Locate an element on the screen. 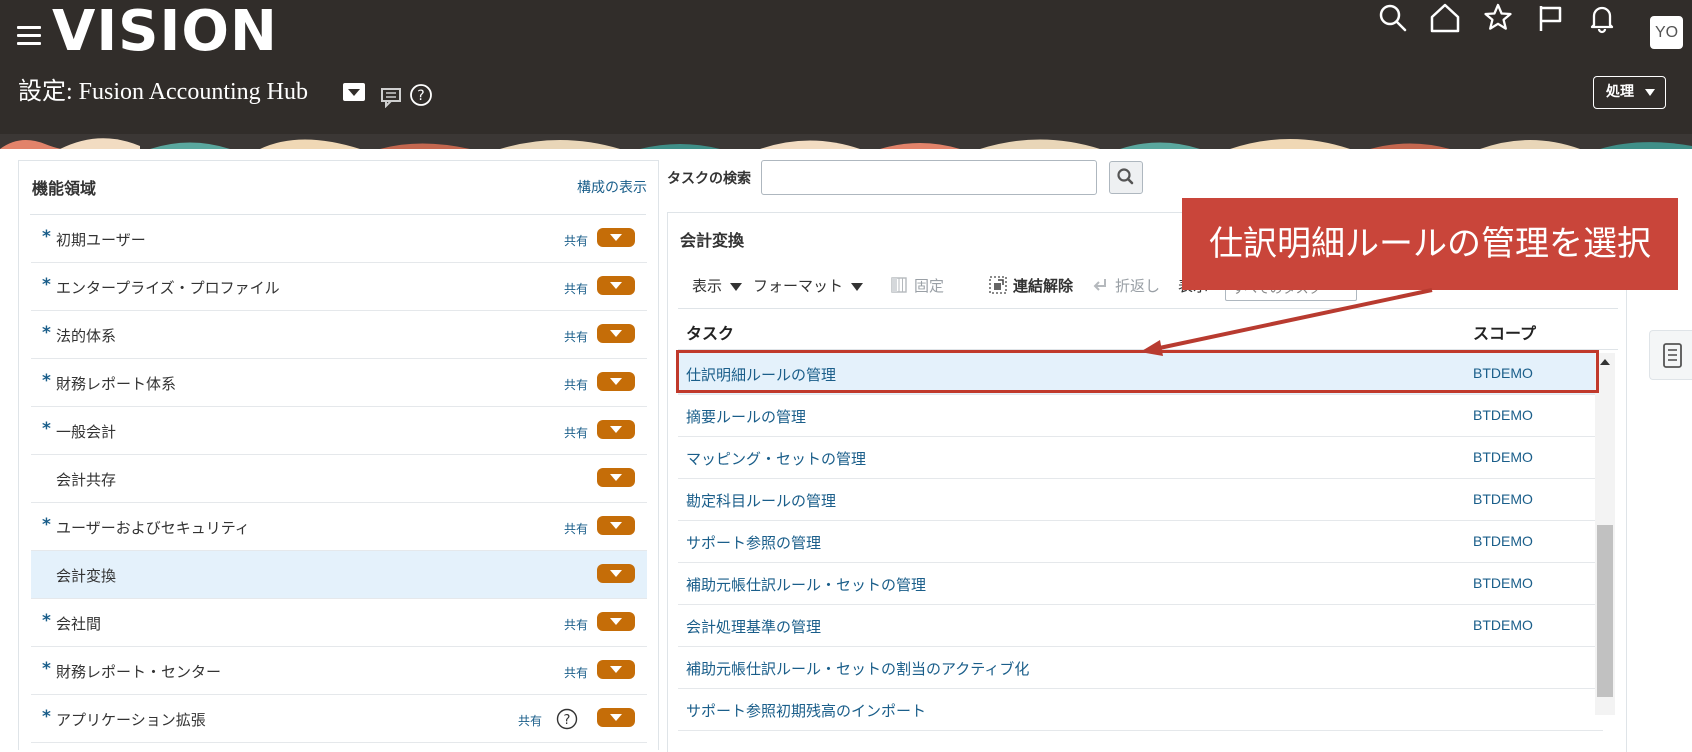  table-row: 仕訳明細ルールの管理 BTDEMO is located at coordinates (1140, 374).